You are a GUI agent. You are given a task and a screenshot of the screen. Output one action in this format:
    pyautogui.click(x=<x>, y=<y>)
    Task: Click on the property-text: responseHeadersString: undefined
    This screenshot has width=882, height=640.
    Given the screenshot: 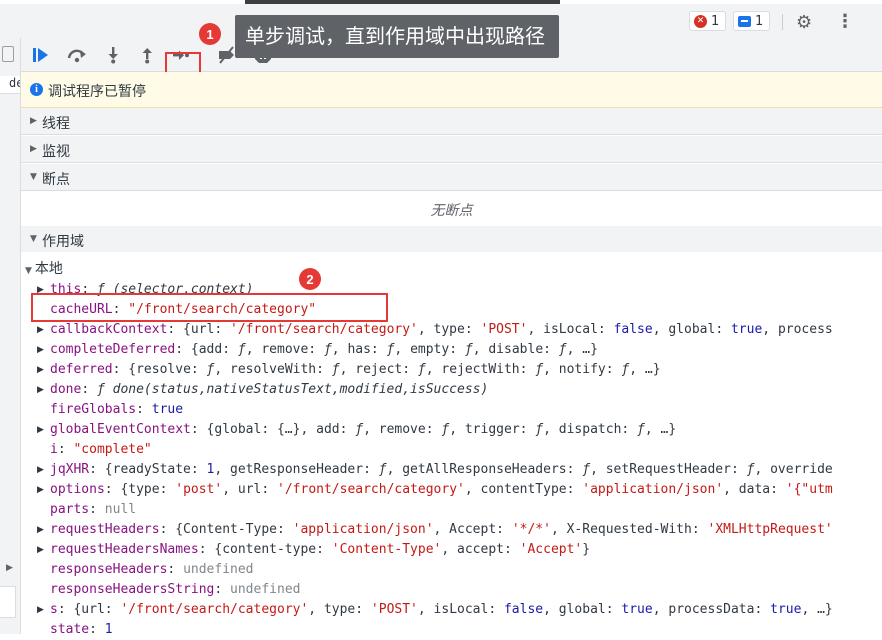 What is the action you would take?
    pyautogui.click(x=175, y=590)
    